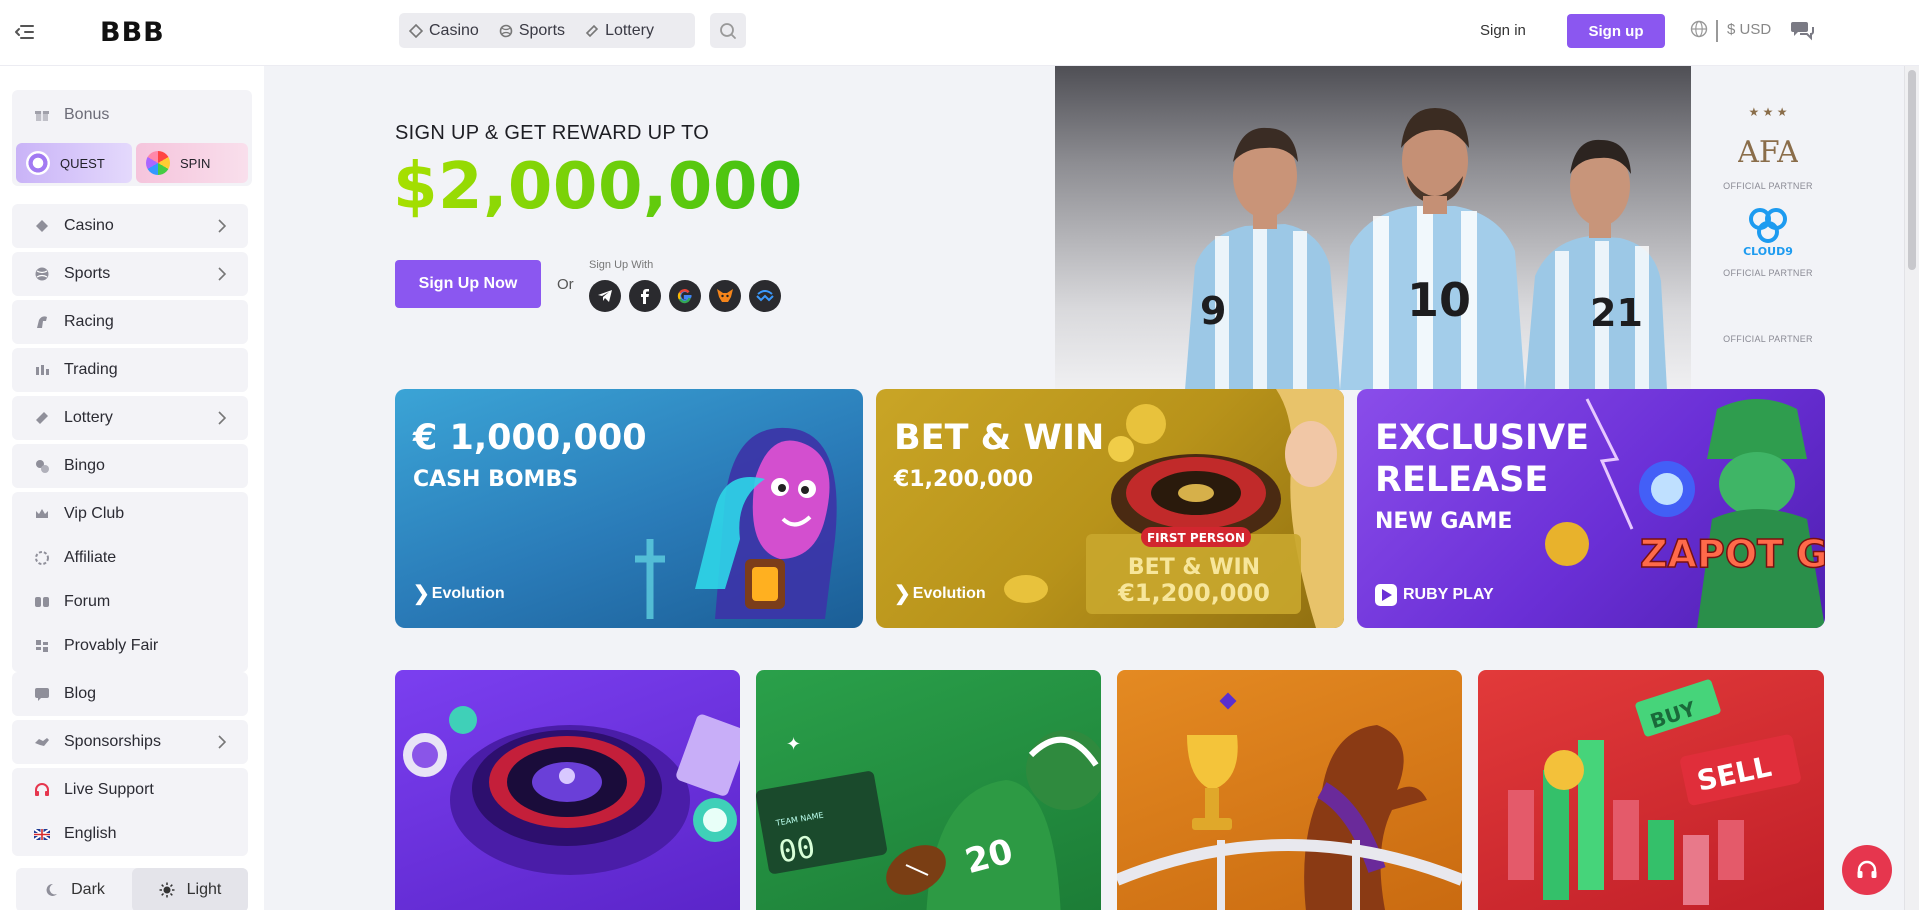  I want to click on sidebar-support-group: Live Support English, so click(130, 812).